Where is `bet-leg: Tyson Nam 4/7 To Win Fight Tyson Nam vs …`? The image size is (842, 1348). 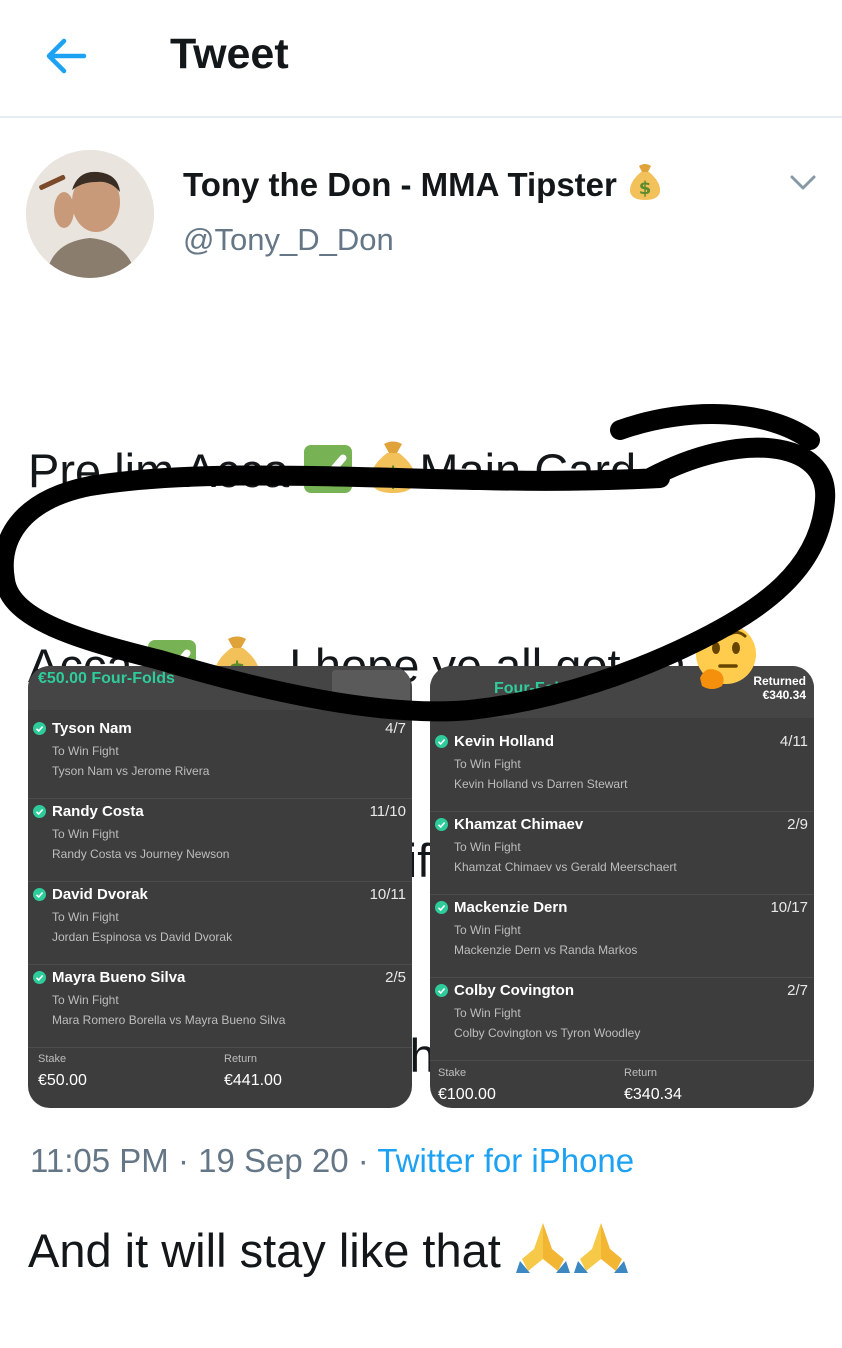 bet-leg: Tyson Nam 4/7 To Win Fight Tyson Nam vs … is located at coordinates (220, 757).